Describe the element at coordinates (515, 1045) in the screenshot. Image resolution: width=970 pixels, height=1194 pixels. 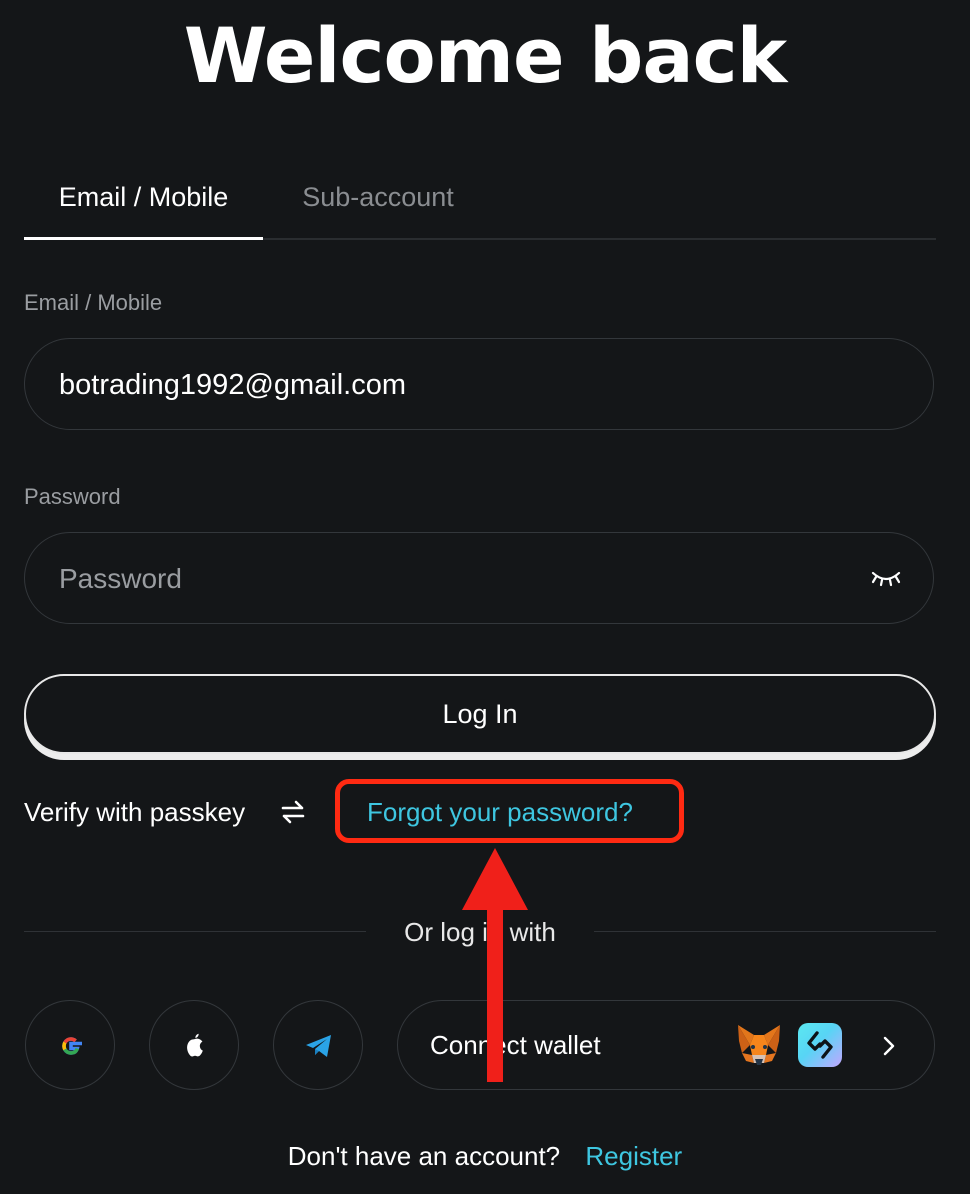
I see `connect-wallet-label: Connect wallet` at that location.